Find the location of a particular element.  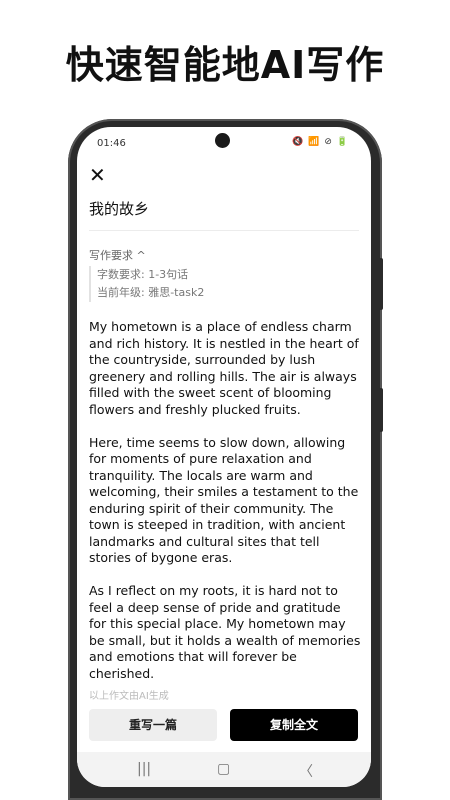

power-button is located at coordinates (381, 410).